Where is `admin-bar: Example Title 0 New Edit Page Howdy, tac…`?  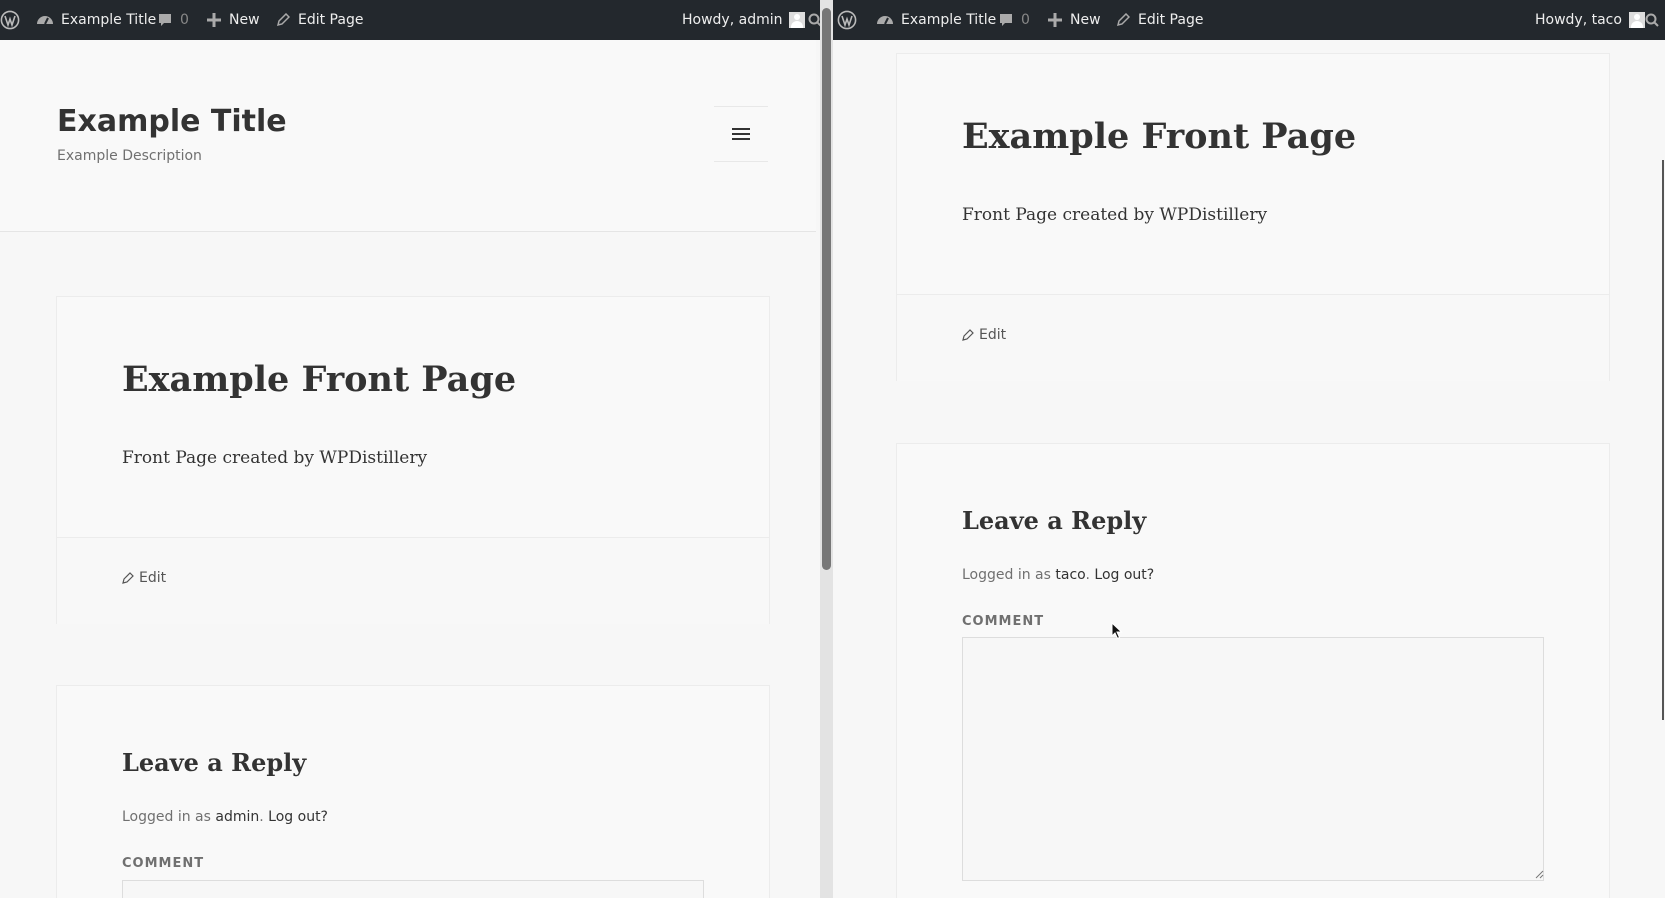 admin-bar: Example Title 0 New Edit Page Howdy, tac… is located at coordinates (1249, 20).